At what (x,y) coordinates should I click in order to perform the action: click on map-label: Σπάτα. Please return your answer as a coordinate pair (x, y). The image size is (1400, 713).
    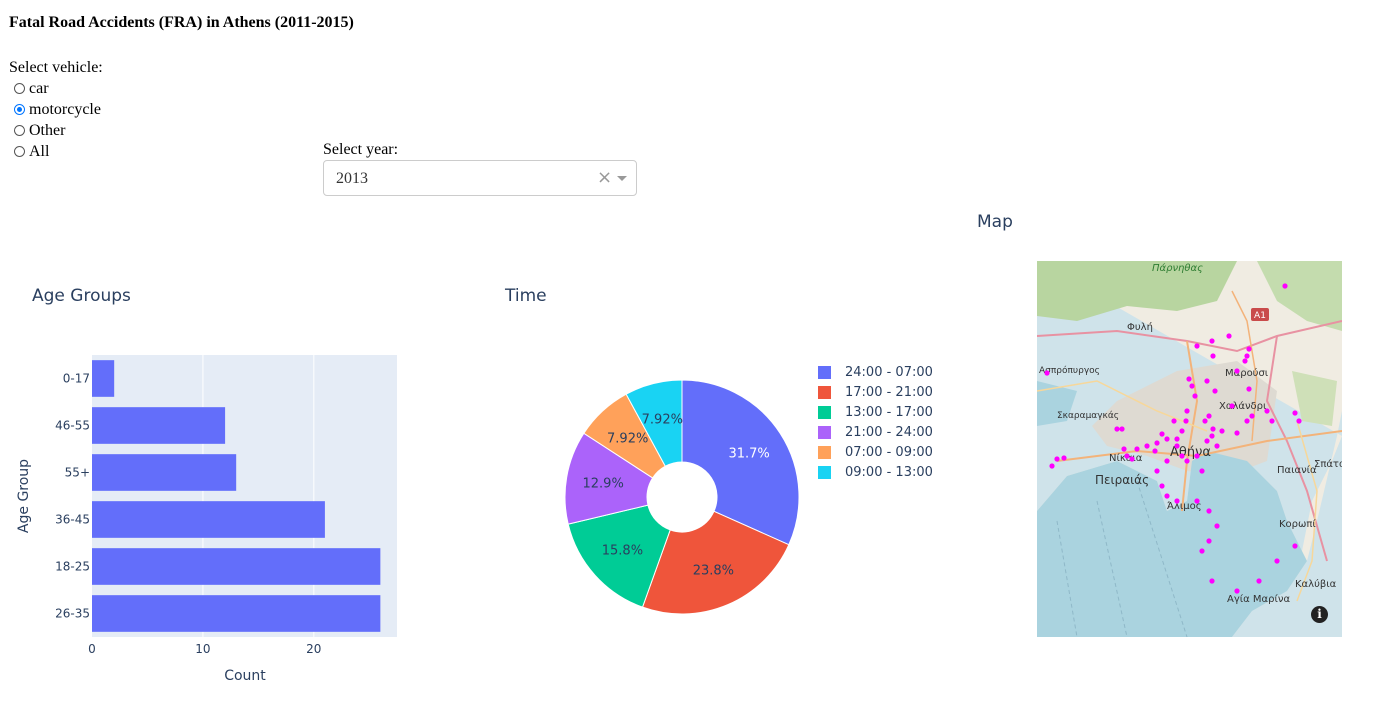
    Looking at the image, I should click on (1328, 464).